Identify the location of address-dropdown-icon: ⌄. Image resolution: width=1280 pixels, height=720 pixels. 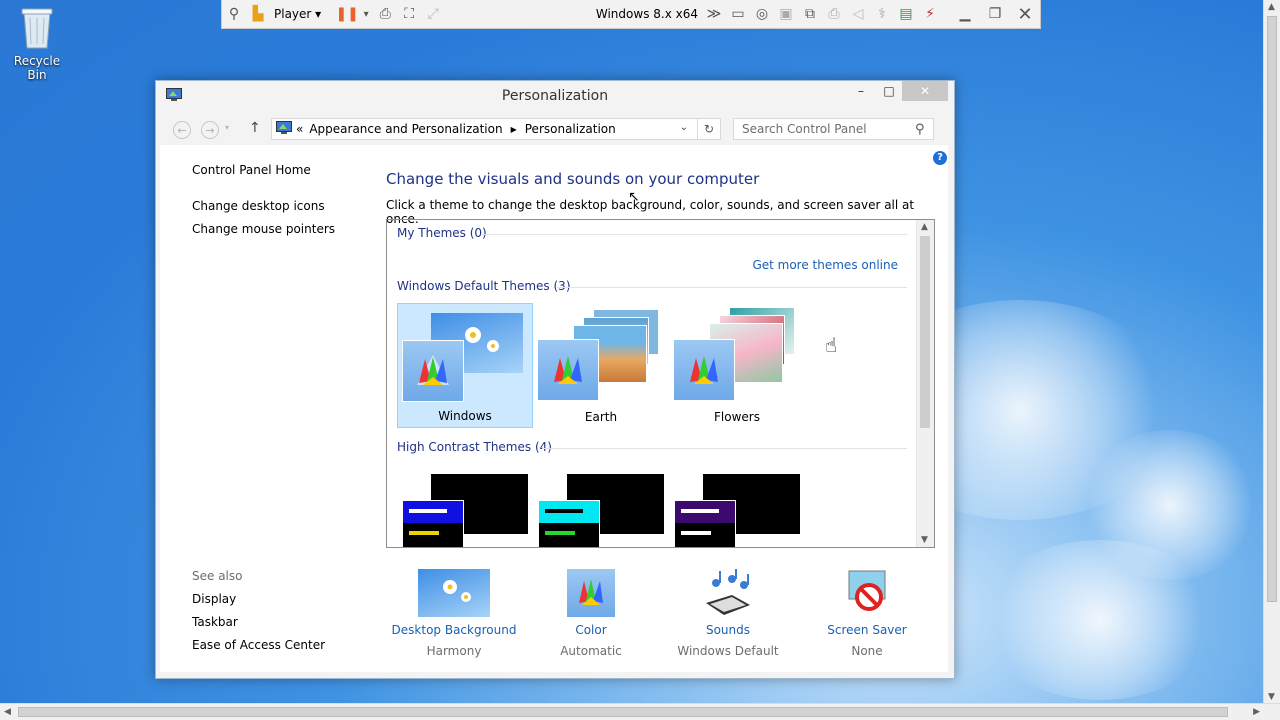
(684, 127).